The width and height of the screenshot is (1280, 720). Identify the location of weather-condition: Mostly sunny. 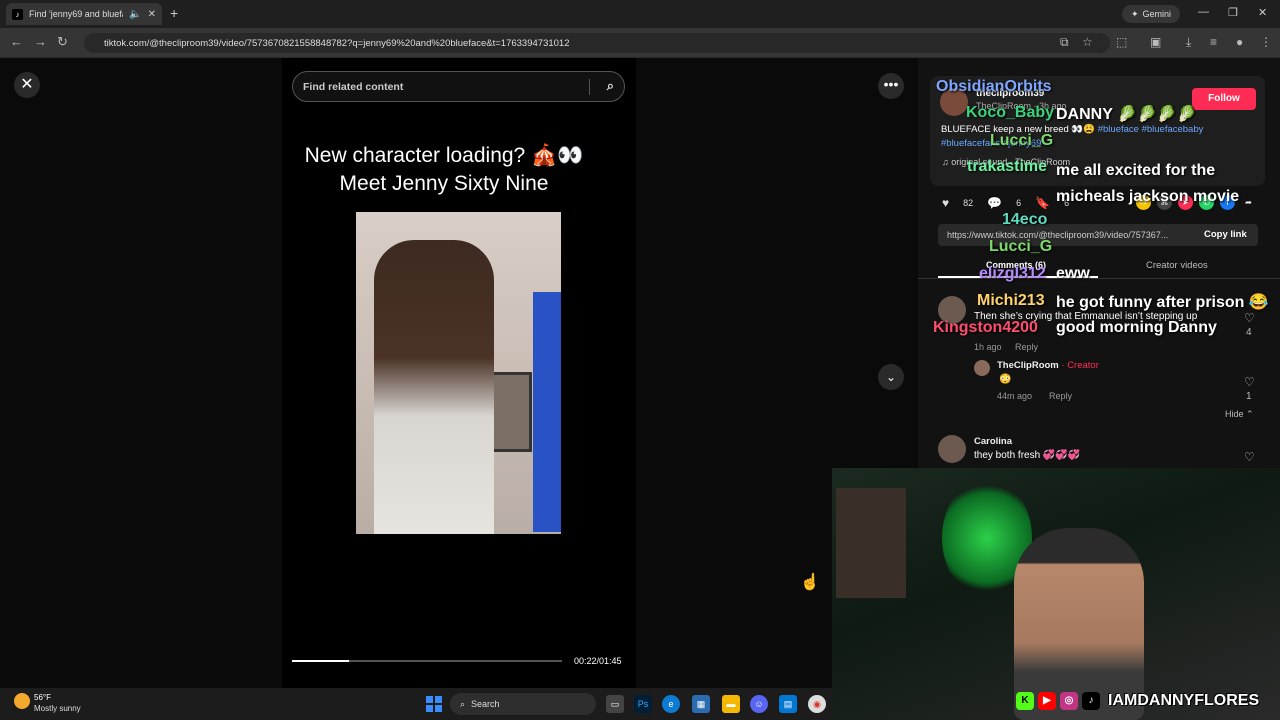
(57, 708).